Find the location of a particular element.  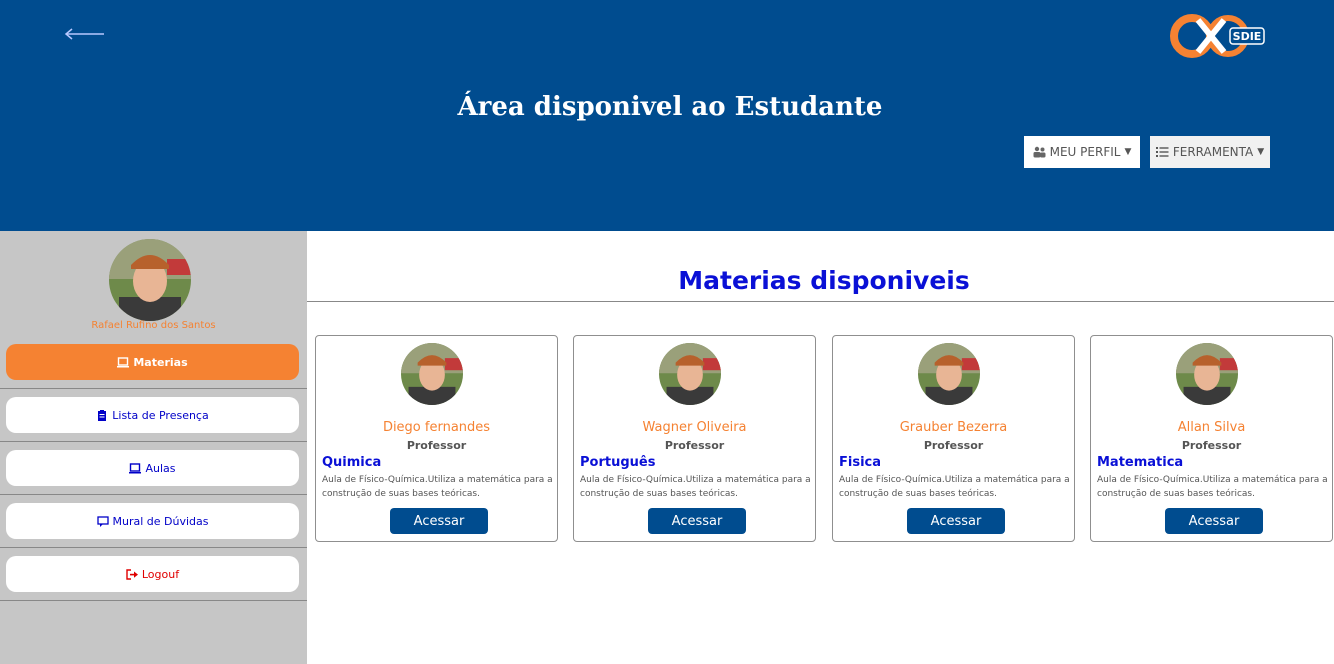

clipboard-icon is located at coordinates (102, 415).